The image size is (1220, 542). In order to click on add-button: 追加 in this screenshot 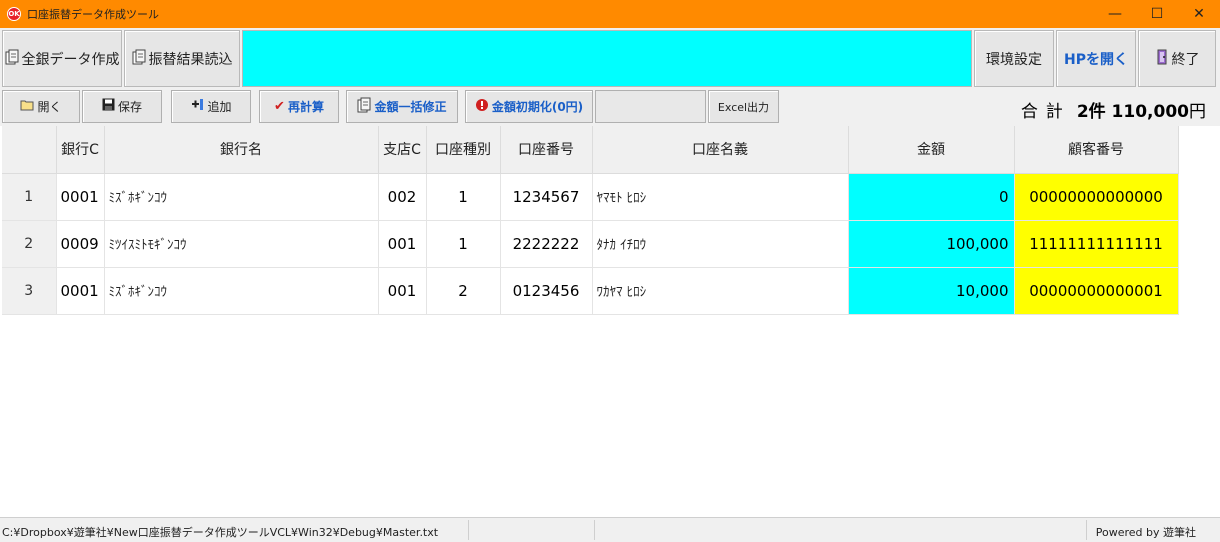, I will do `click(211, 106)`.